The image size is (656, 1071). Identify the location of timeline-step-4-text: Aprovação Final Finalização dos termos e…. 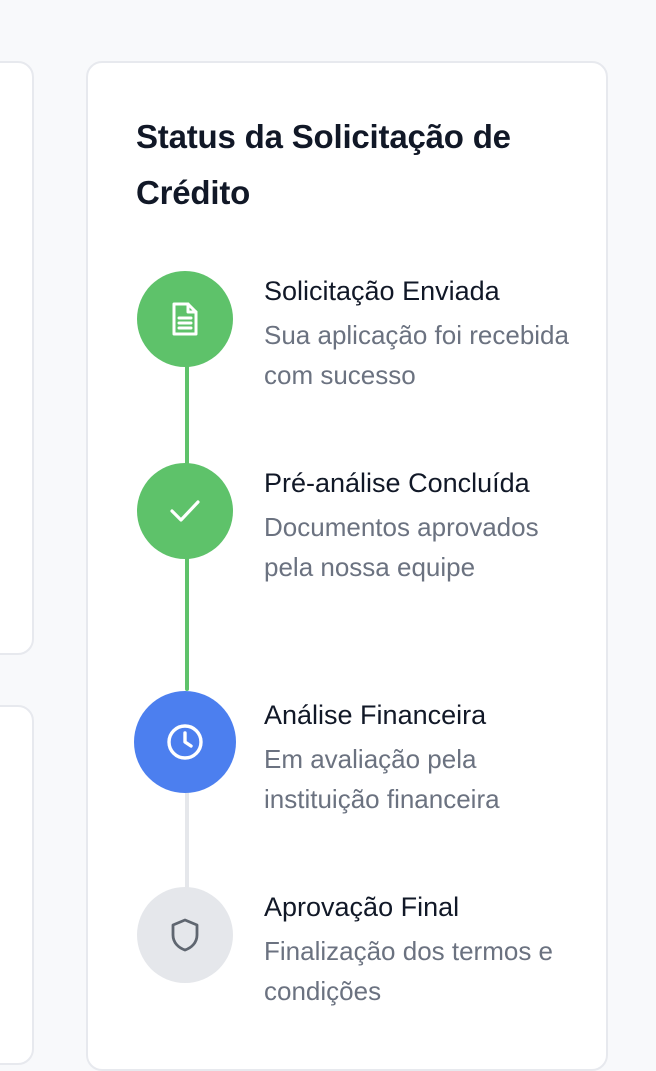
(424, 949).